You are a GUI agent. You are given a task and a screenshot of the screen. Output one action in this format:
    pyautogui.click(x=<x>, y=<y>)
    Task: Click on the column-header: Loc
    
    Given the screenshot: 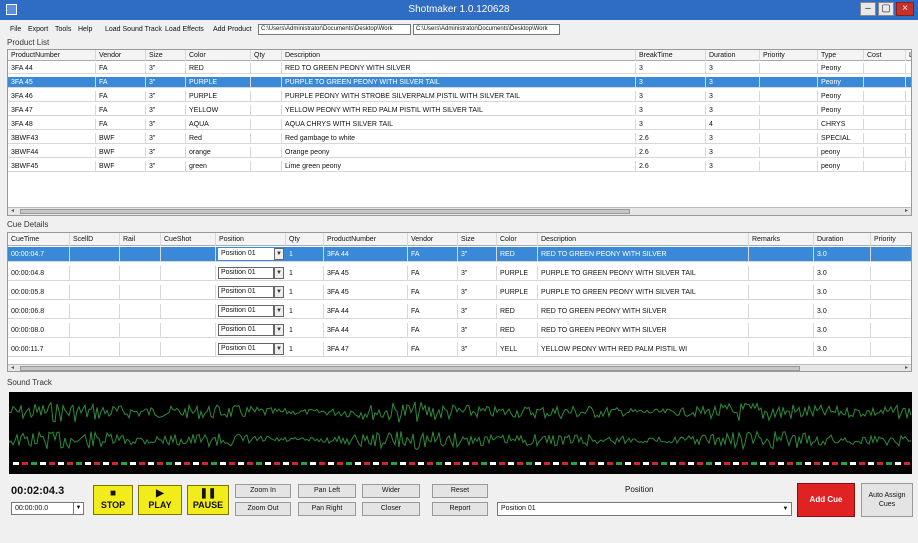 What is the action you would take?
    pyautogui.click(x=908, y=55)
    